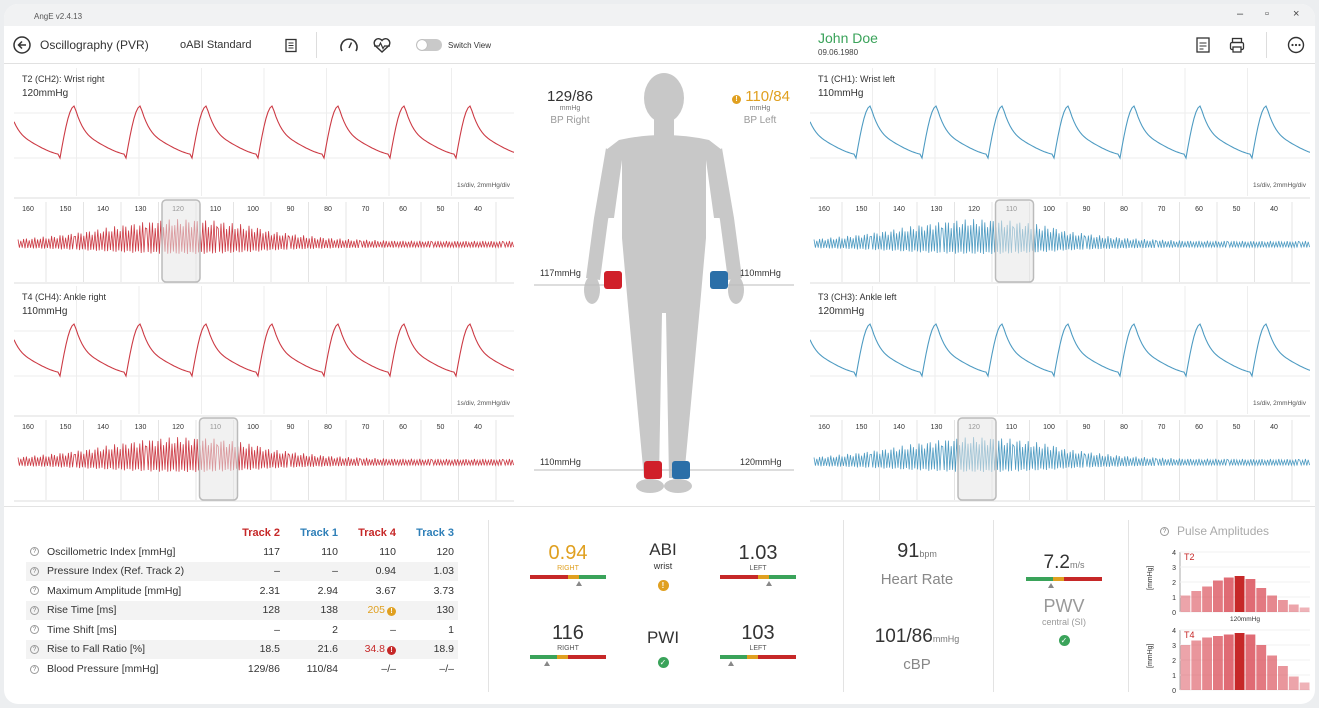 The image size is (1319, 708). I want to click on toggle-switch, so click(429, 45).